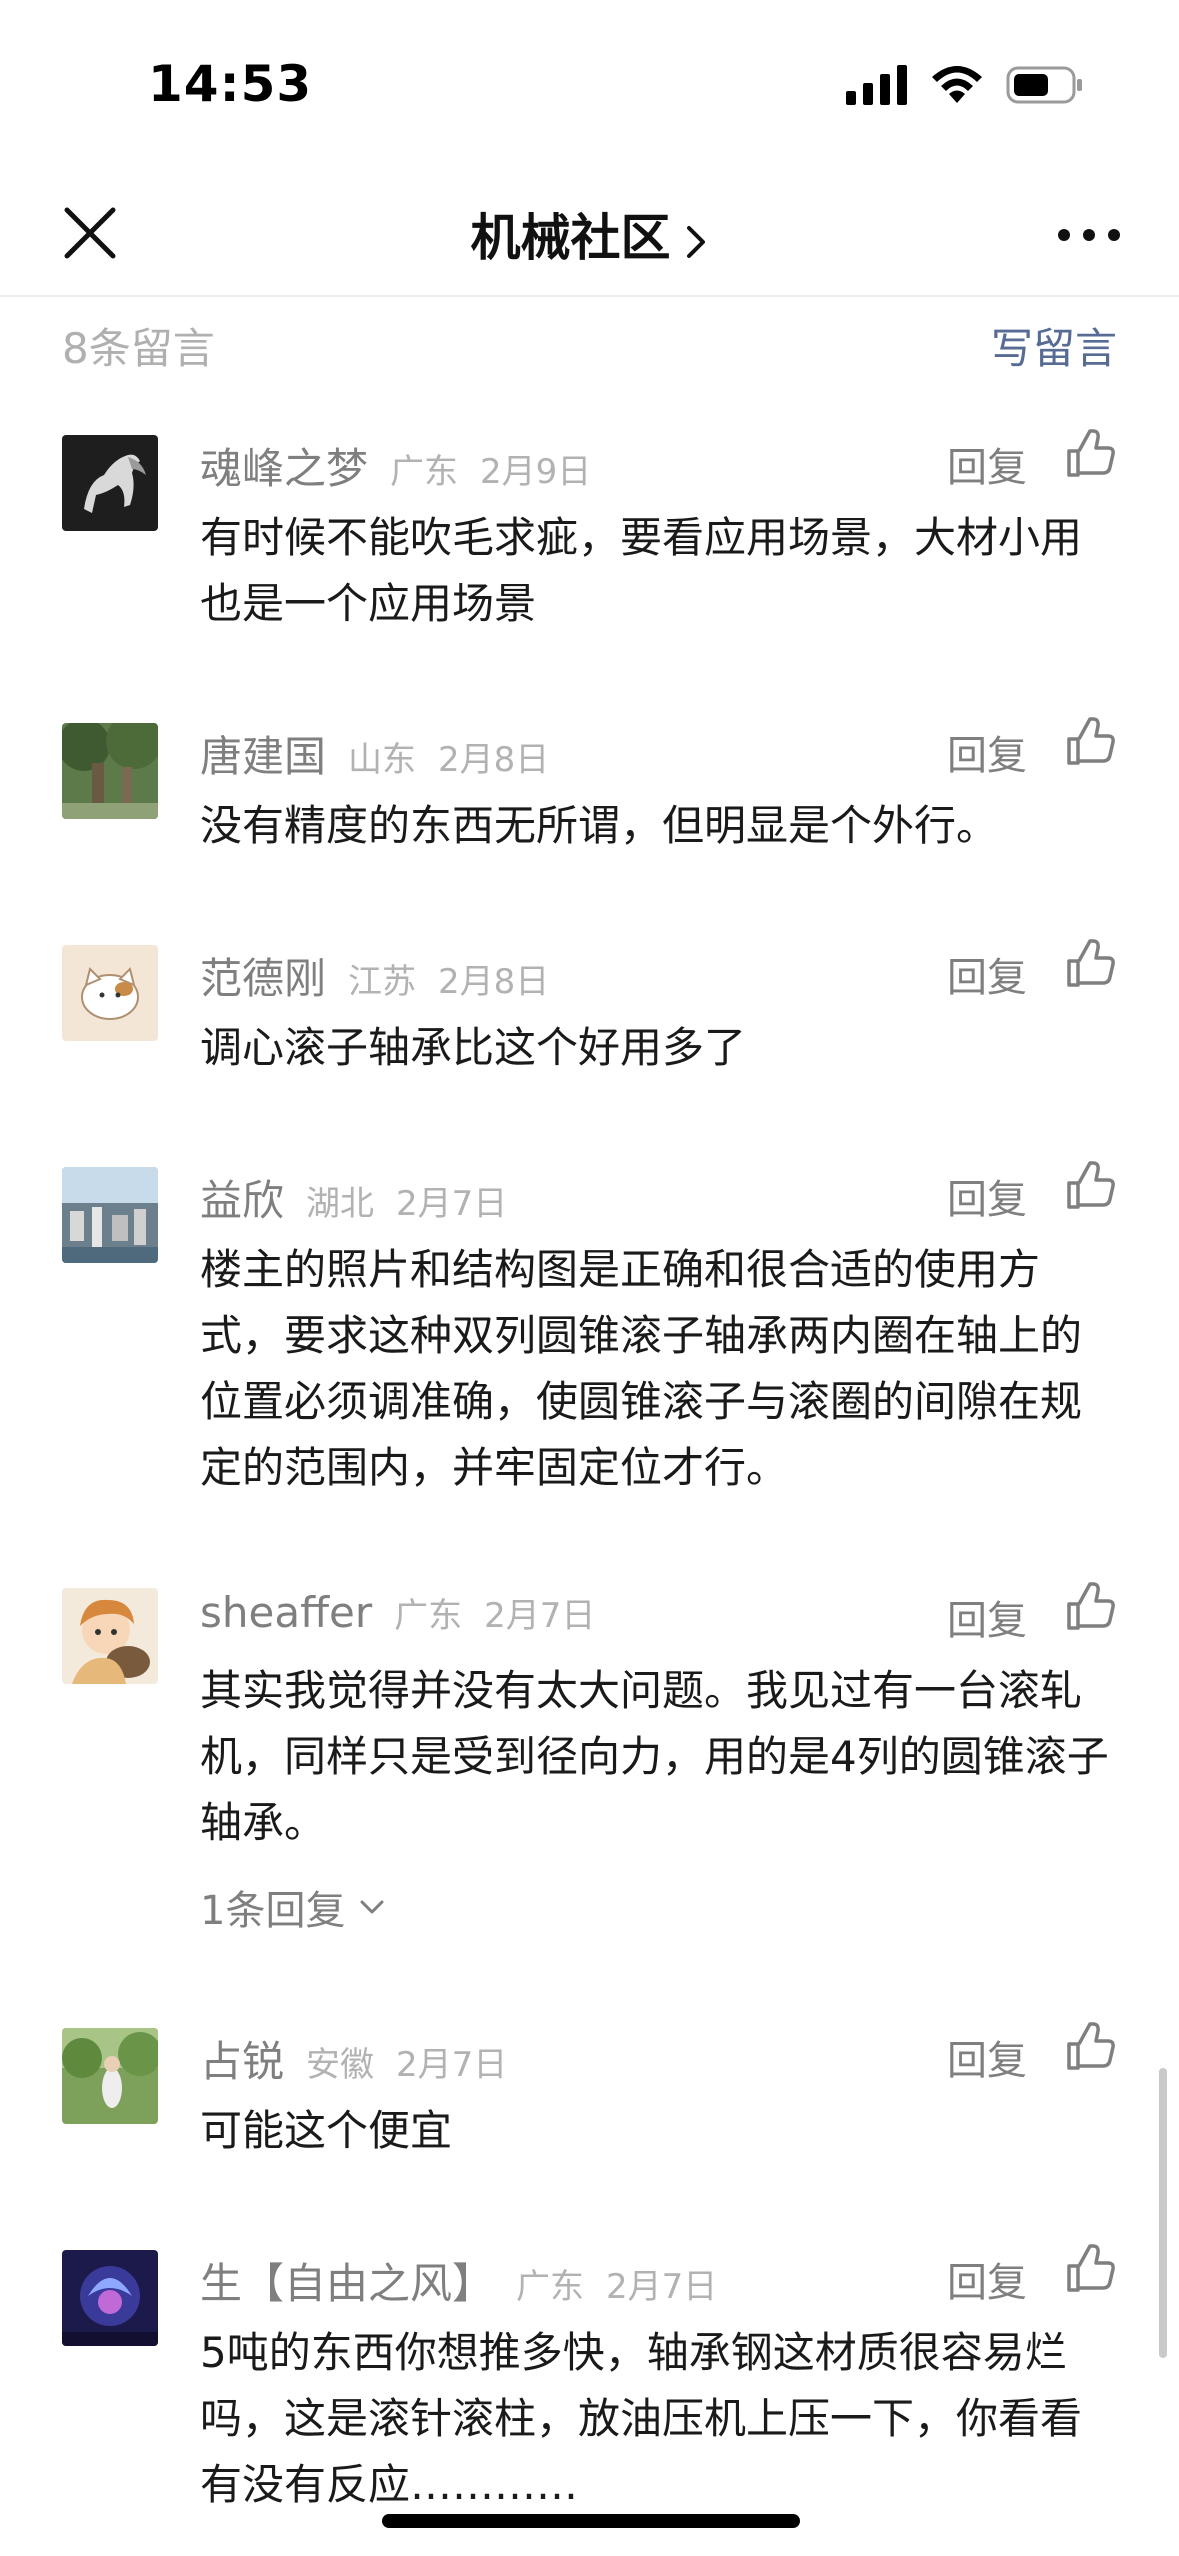  I want to click on comment-meta: sheaffer 广东 2月7日, so click(397, 1618).